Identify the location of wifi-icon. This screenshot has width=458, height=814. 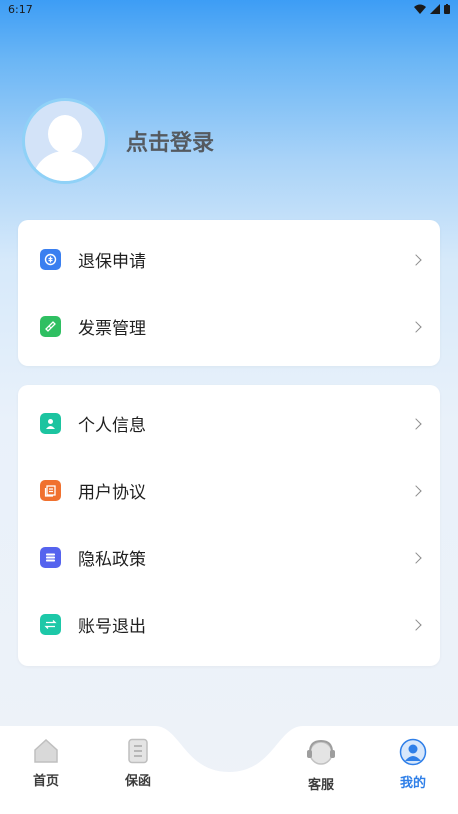
(420, 9).